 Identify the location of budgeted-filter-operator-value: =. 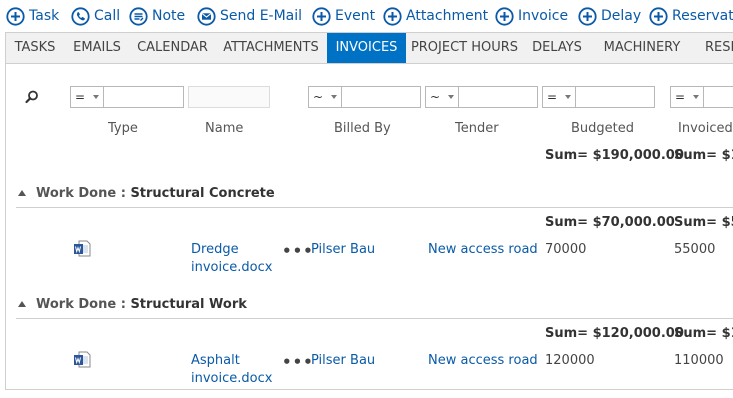
(552, 97).